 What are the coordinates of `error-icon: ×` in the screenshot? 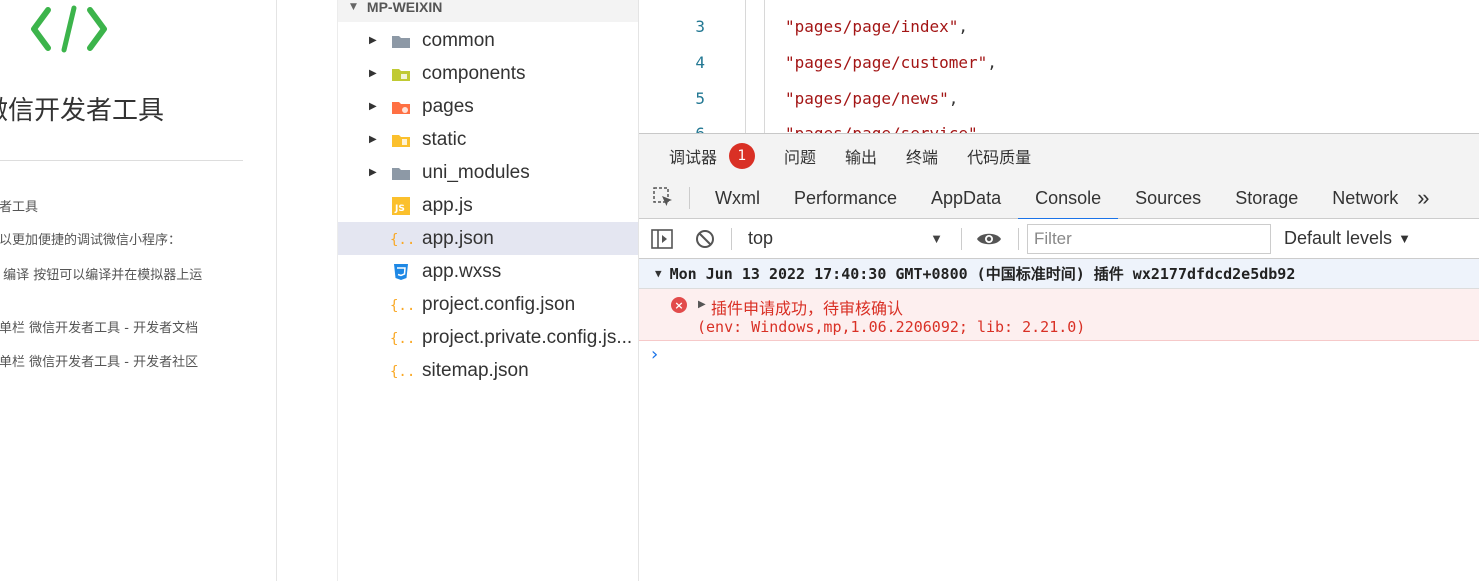 It's located at (679, 305).